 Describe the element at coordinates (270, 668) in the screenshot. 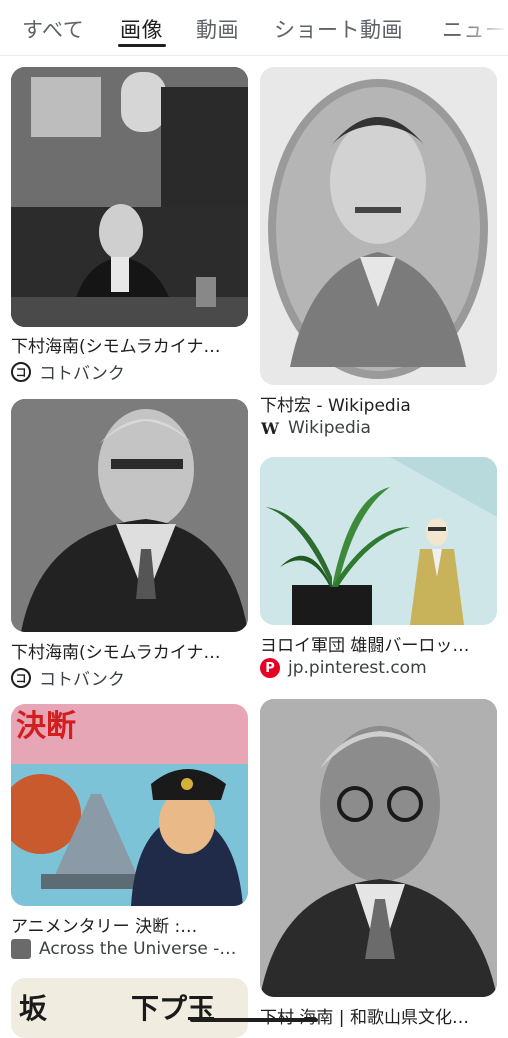

I see `pinterest-icon: P` at that location.